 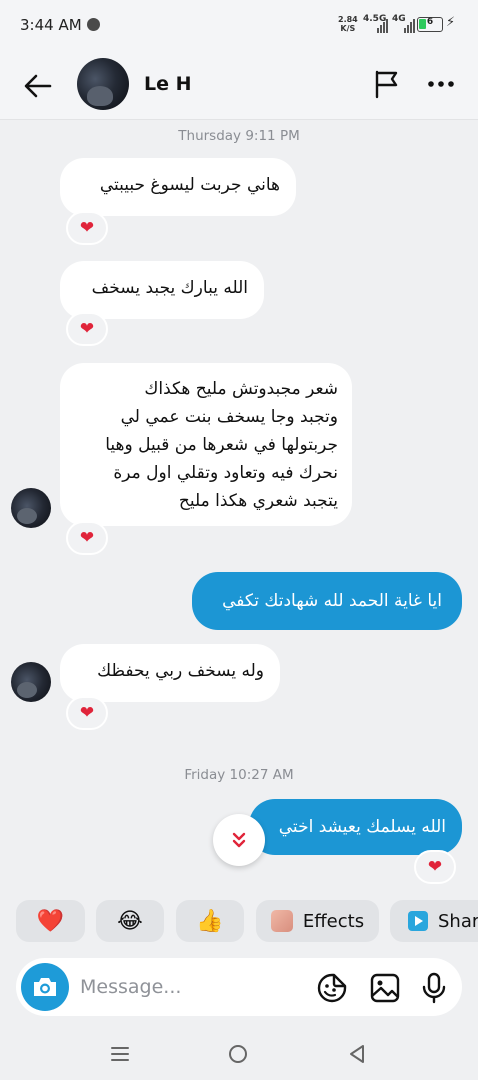 What do you see at coordinates (38, 86) in the screenshot?
I see `back-arrow-icon` at bounding box center [38, 86].